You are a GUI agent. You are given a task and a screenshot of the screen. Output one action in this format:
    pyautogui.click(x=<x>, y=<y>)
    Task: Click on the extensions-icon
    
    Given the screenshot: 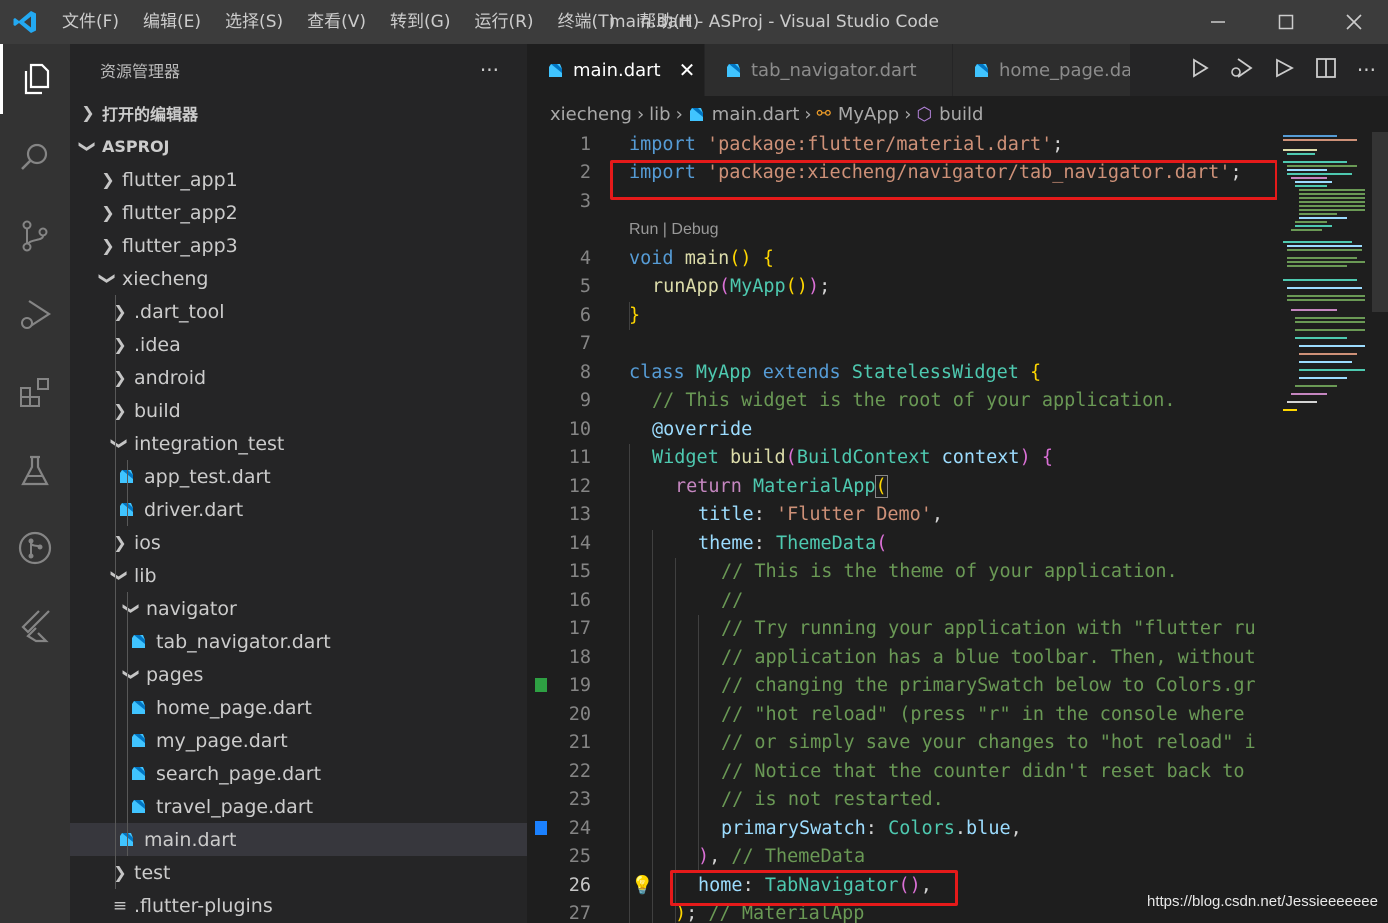 What is the action you would take?
    pyautogui.click(x=35, y=393)
    